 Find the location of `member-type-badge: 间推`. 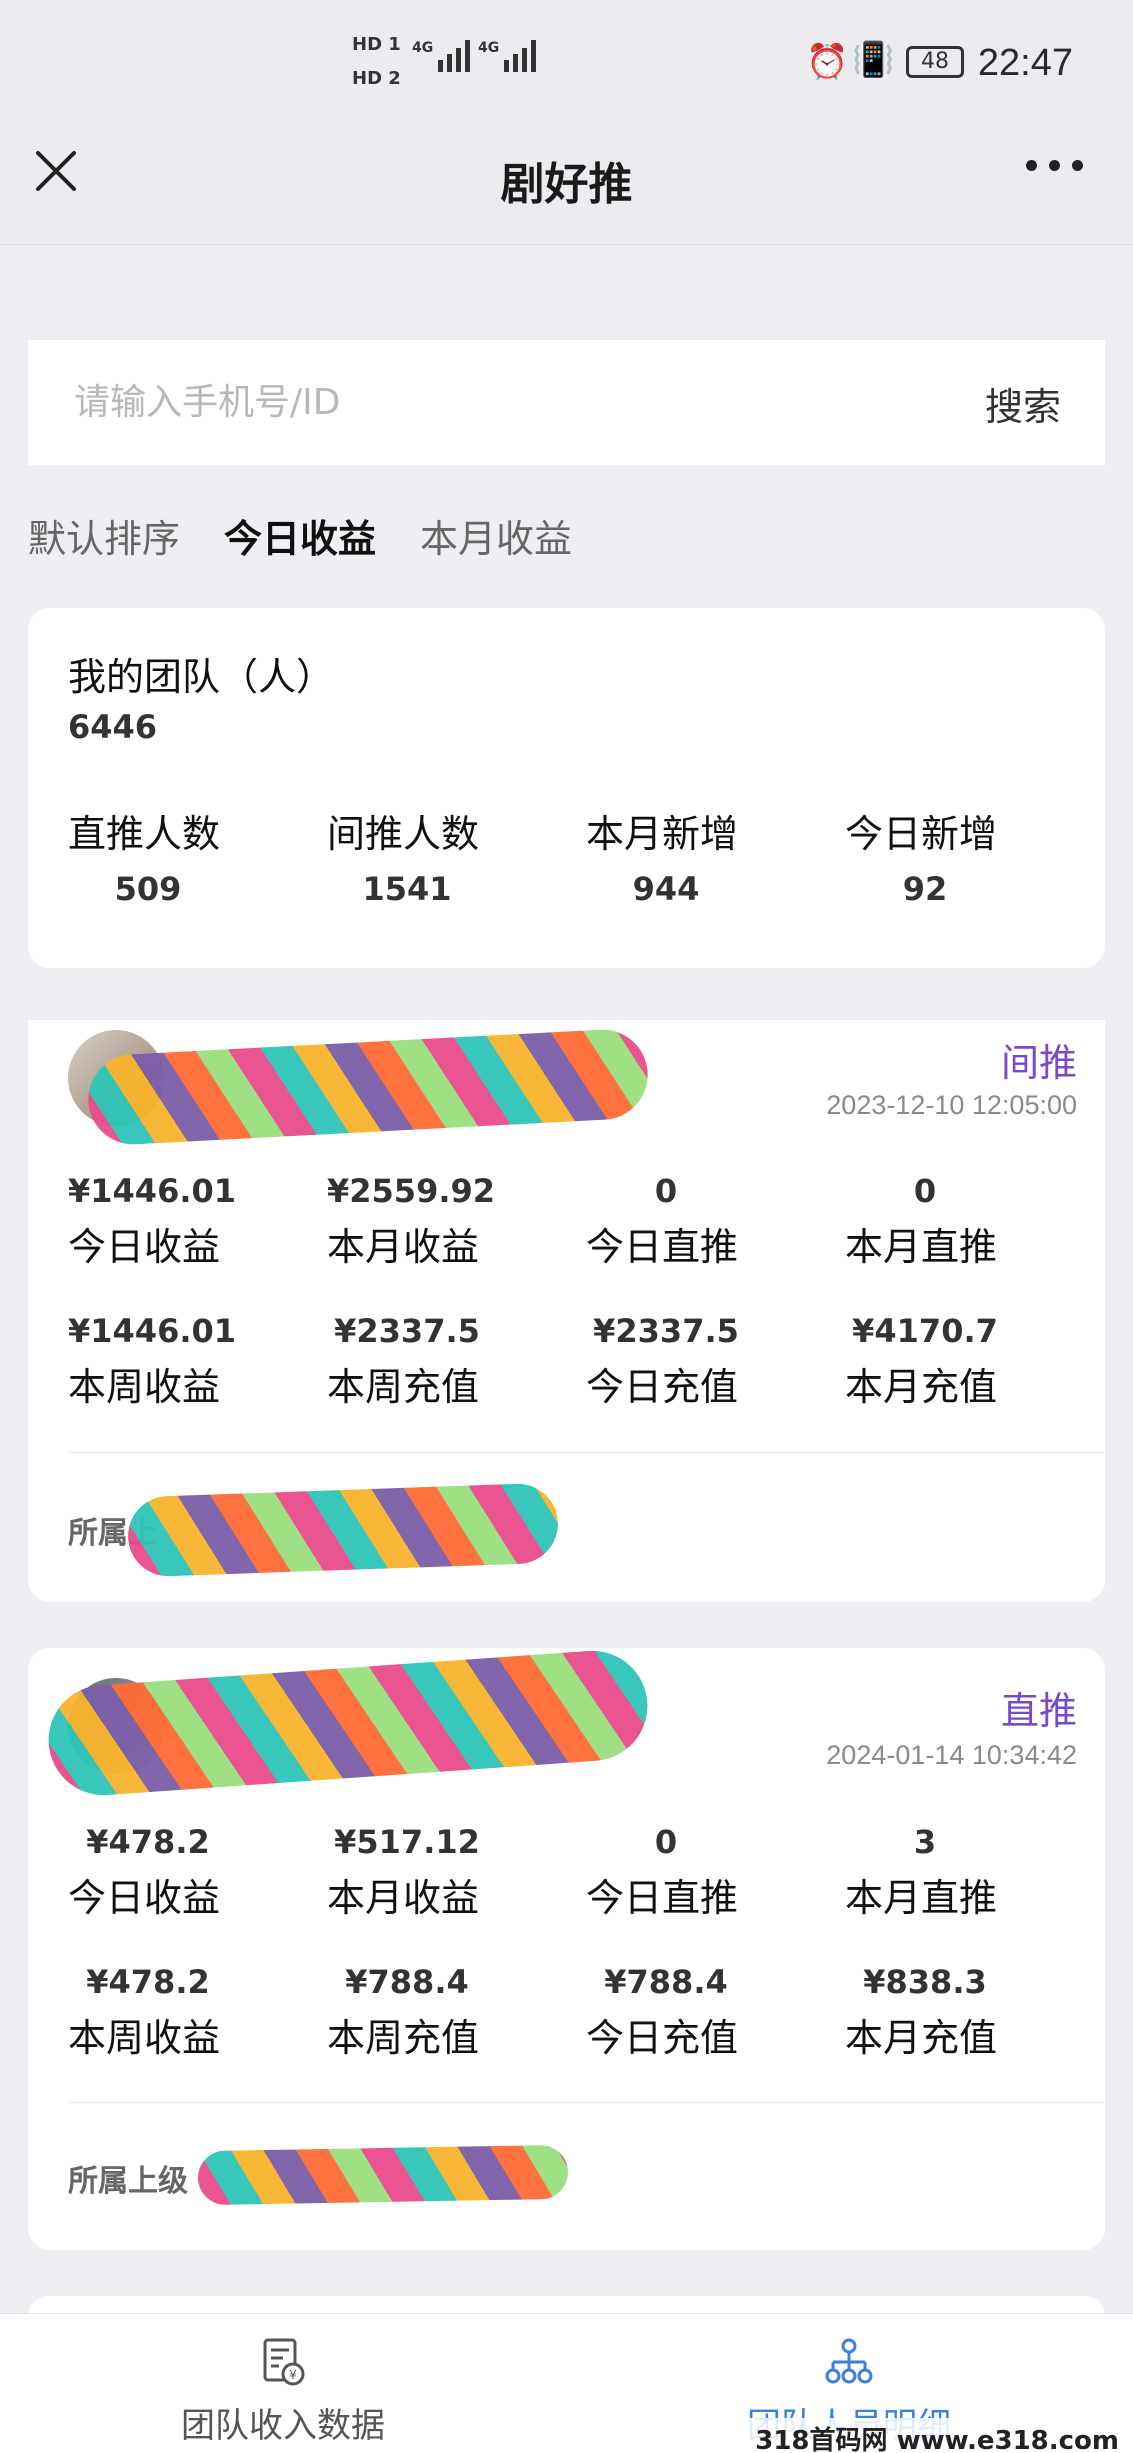

member-type-badge: 间推 is located at coordinates (1038, 1063).